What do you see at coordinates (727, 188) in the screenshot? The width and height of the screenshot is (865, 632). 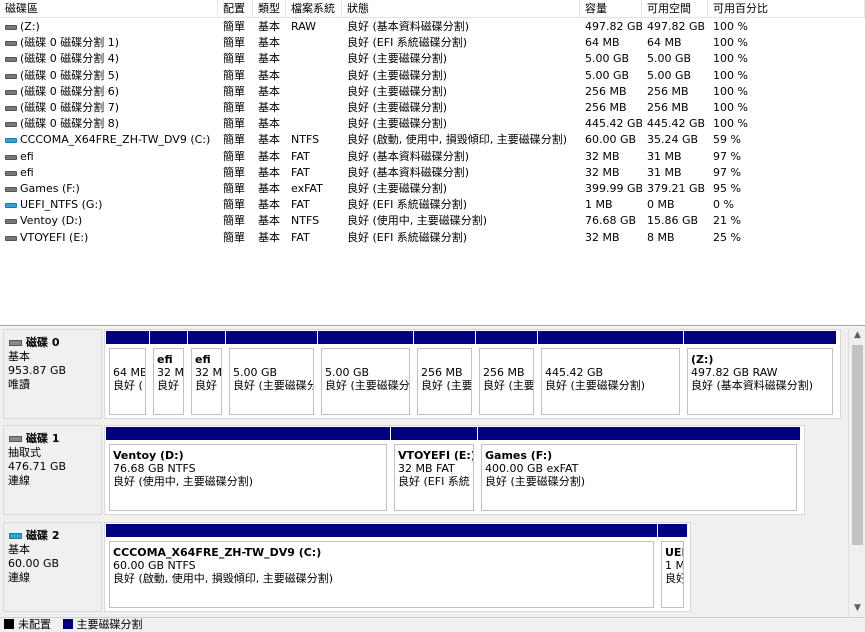 I see `volume-percent-free-text: 95 %` at bounding box center [727, 188].